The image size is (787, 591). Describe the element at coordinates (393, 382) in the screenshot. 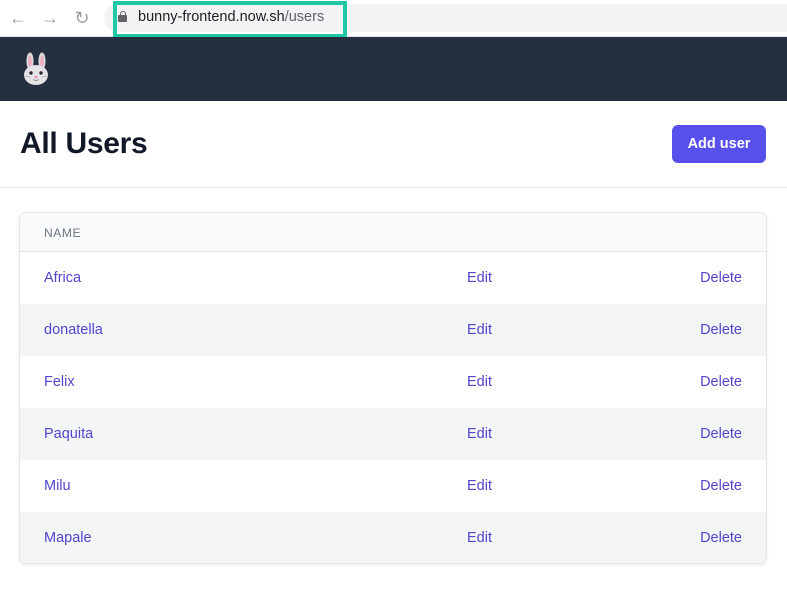

I see `table-row: Felix Edit Delete` at that location.